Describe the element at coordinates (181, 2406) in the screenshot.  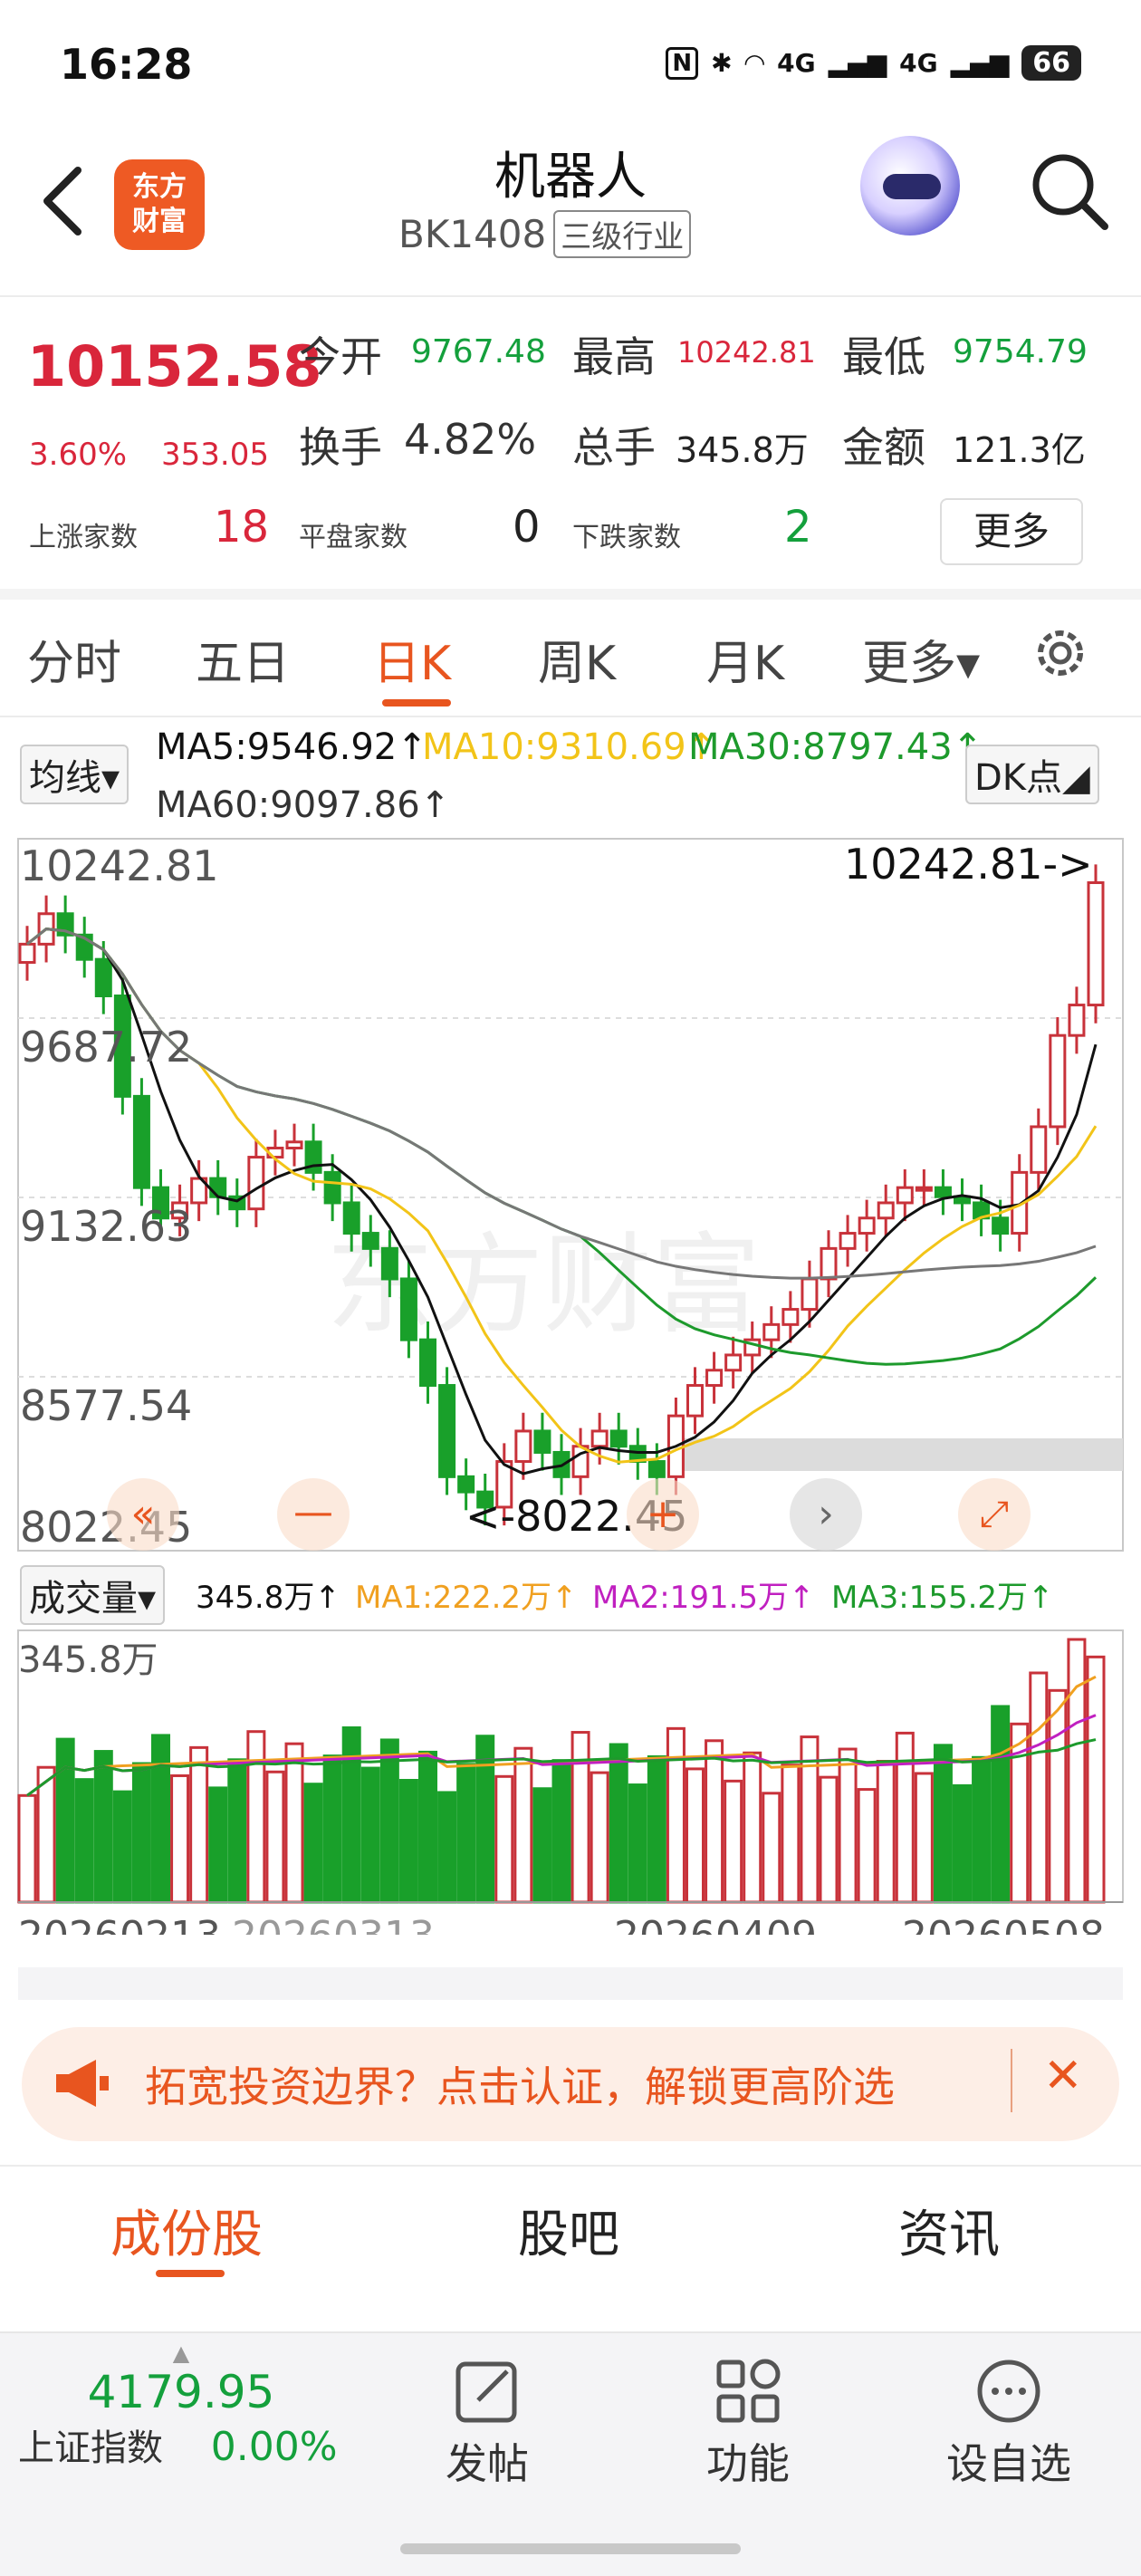
I see `index-ticker: ▲ 4179.95 上证指数 0.00%` at that location.